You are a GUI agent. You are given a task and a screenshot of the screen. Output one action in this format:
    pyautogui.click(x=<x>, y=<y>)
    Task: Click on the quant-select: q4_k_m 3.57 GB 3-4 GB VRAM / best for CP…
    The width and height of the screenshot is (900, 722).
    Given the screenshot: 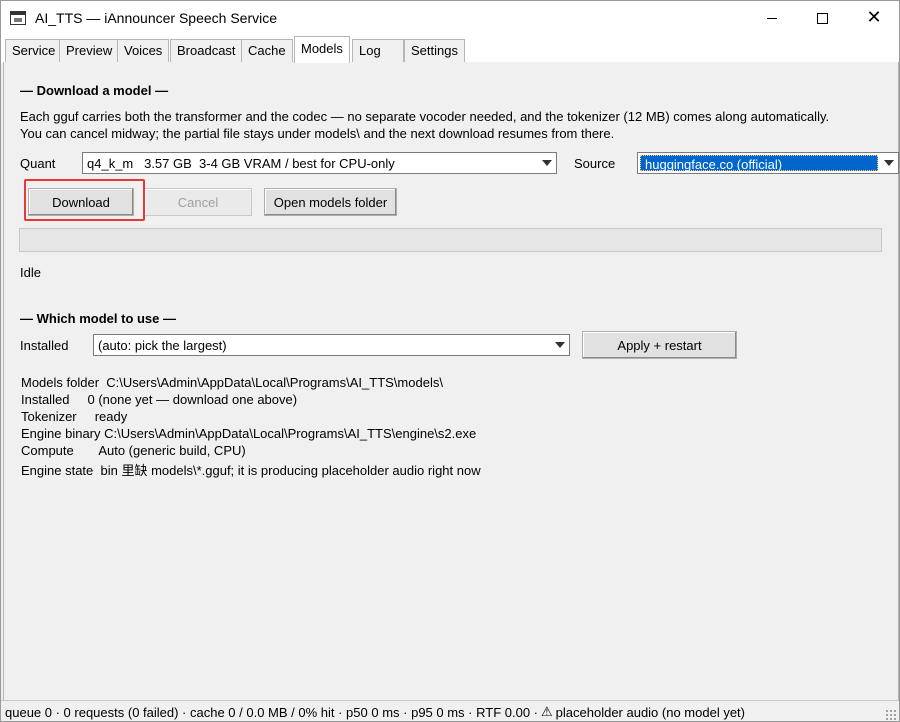 What is the action you would take?
    pyautogui.click(x=319, y=163)
    